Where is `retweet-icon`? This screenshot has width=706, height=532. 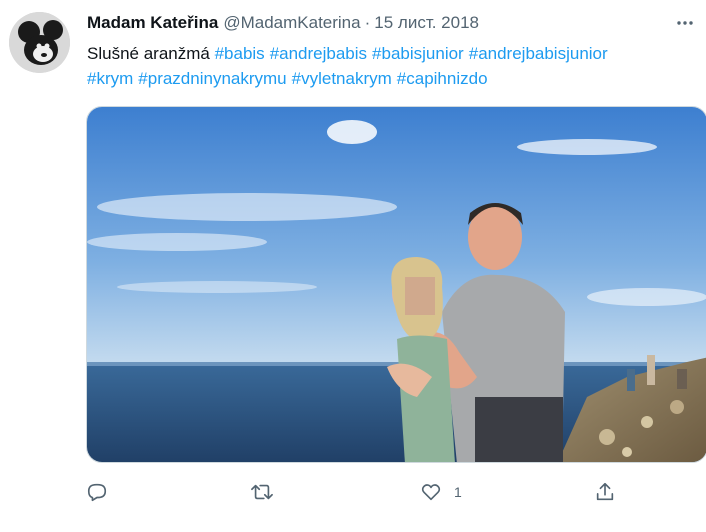 retweet-icon is located at coordinates (262, 492).